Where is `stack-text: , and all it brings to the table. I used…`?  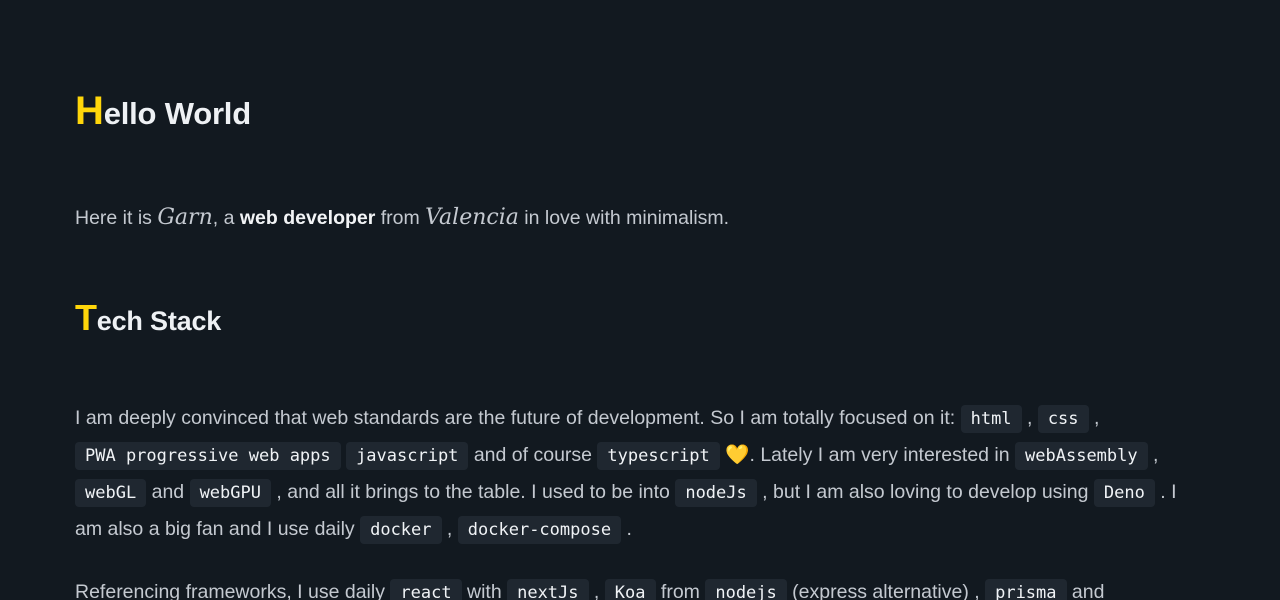
stack-text: , and all it brings to the table. I used… is located at coordinates (473, 492).